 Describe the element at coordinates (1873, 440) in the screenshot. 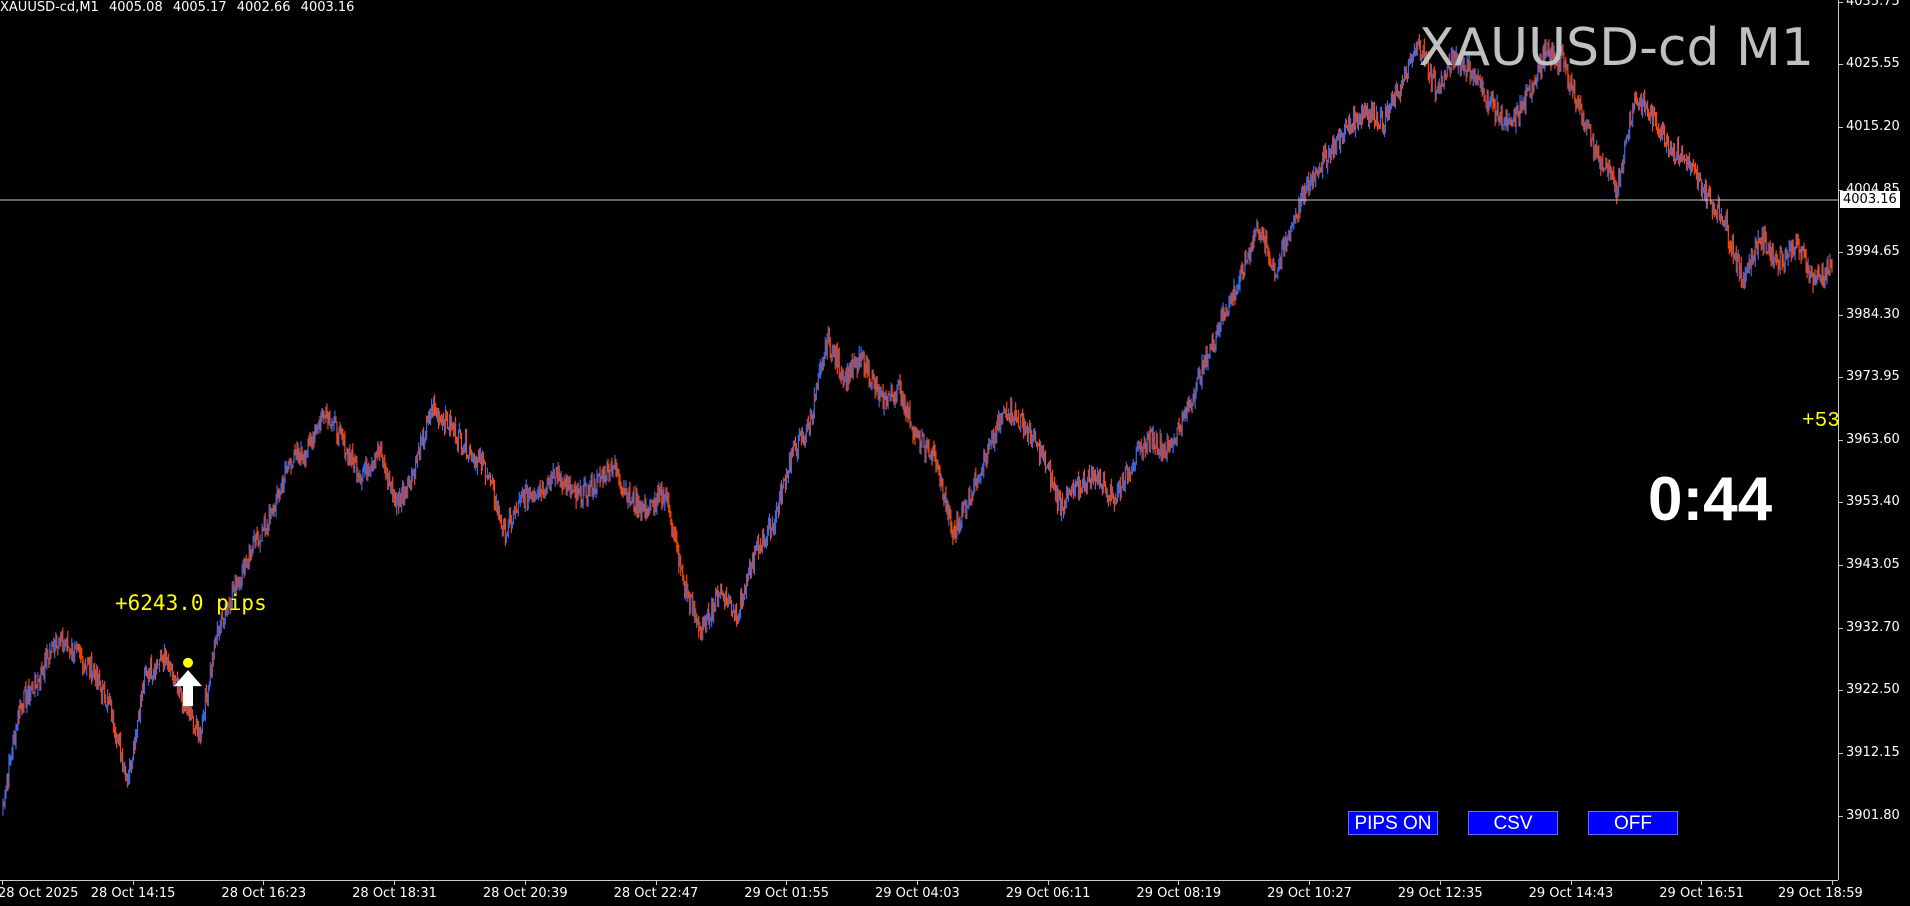

I see `price-axis-label: 3963.60` at that location.